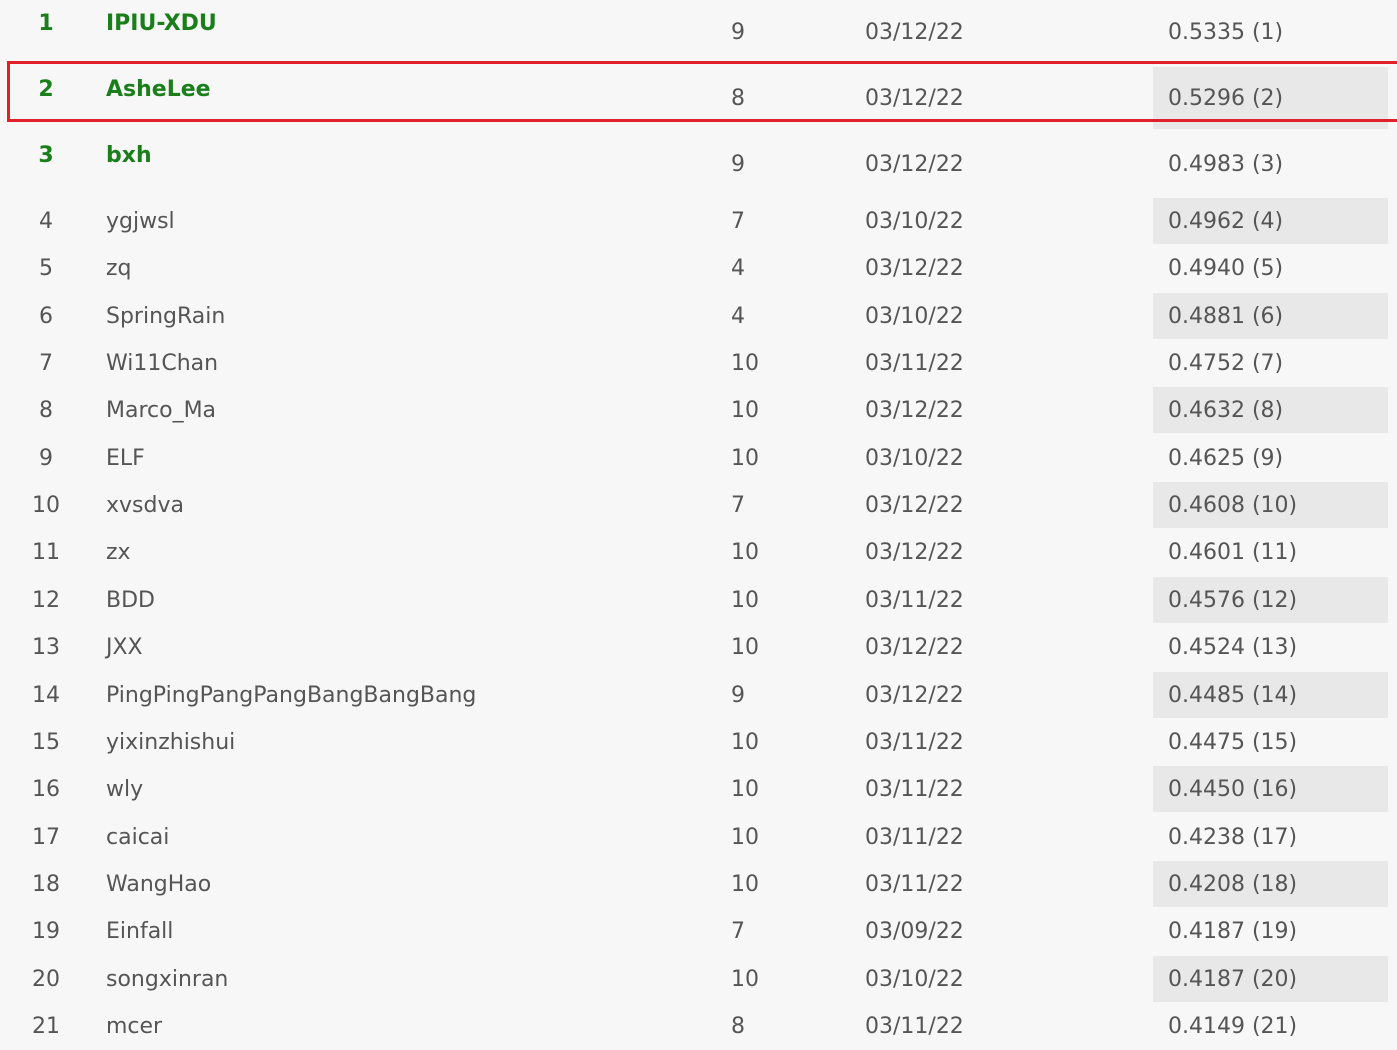  What do you see at coordinates (1226, 164) in the screenshot?
I see `score-cell: 0.4983 (3)` at bounding box center [1226, 164].